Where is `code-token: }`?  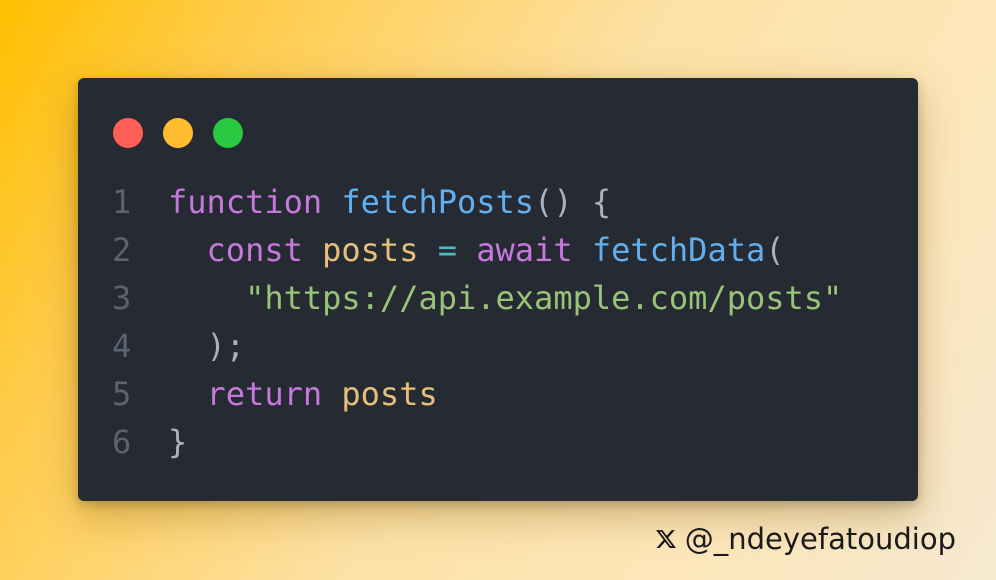 code-token: } is located at coordinates (178, 442).